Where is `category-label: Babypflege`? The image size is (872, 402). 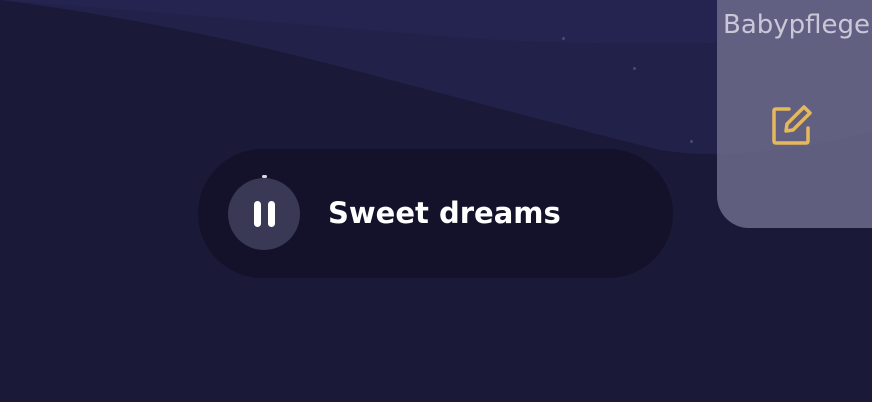
category-label: Babypflege is located at coordinates (797, 25).